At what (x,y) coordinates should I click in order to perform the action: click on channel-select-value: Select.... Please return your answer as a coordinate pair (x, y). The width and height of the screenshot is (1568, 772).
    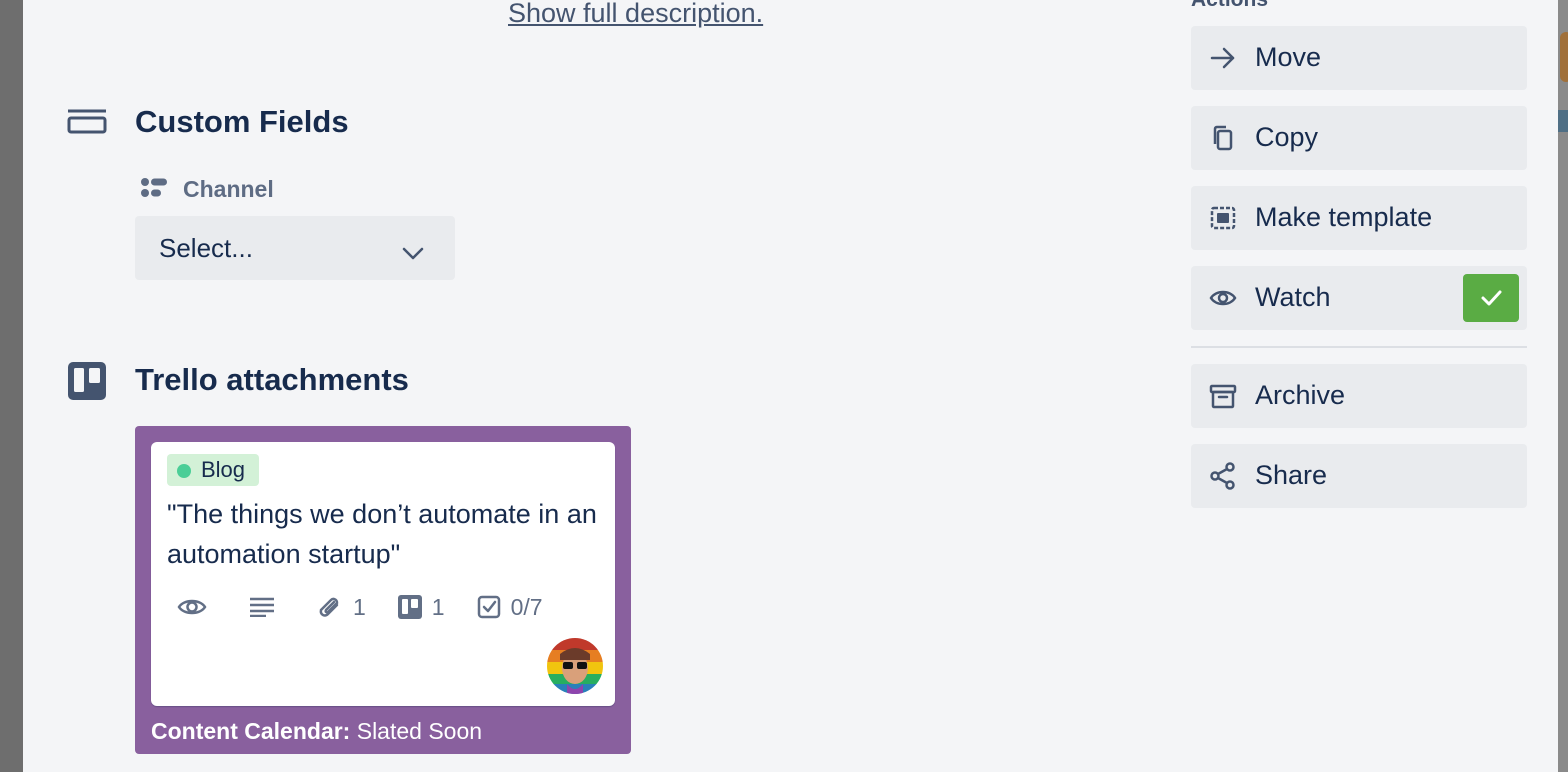
    Looking at the image, I should click on (206, 247).